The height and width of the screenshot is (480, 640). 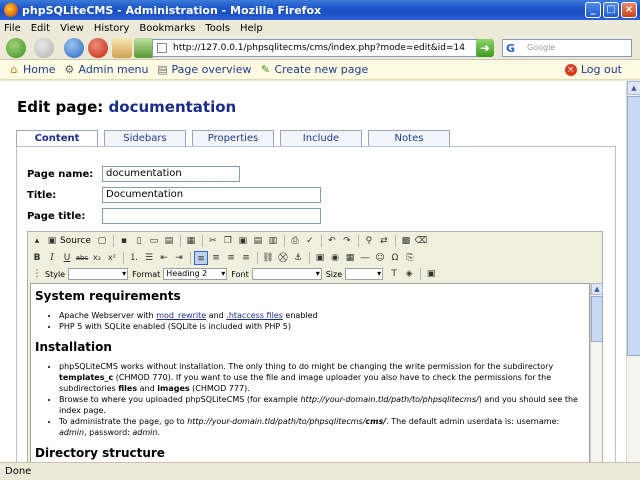 What do you see at coordinates (350, 258) in the screenshot?
I see `table-icon: ▦` at bounding box center [350, 258].